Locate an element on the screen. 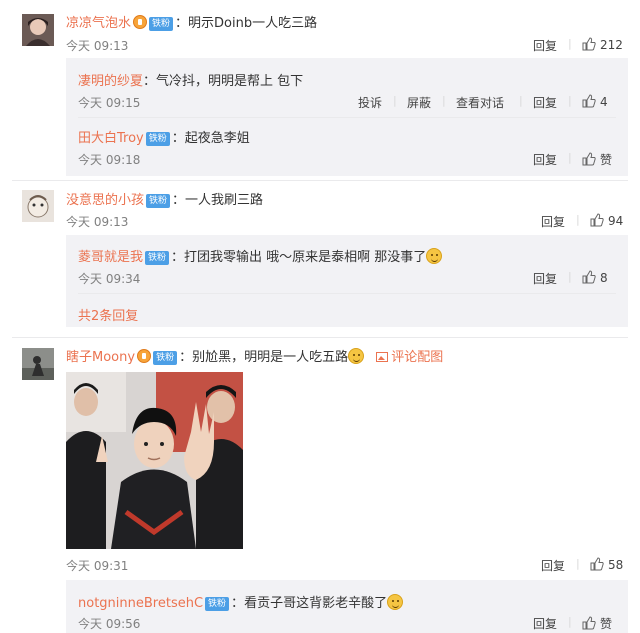  reply-line: 菱哥就是我 铁粉 ：打团我零输出 哦～原来是泰相啊 那没事了 is located at coordinates (260, 255).